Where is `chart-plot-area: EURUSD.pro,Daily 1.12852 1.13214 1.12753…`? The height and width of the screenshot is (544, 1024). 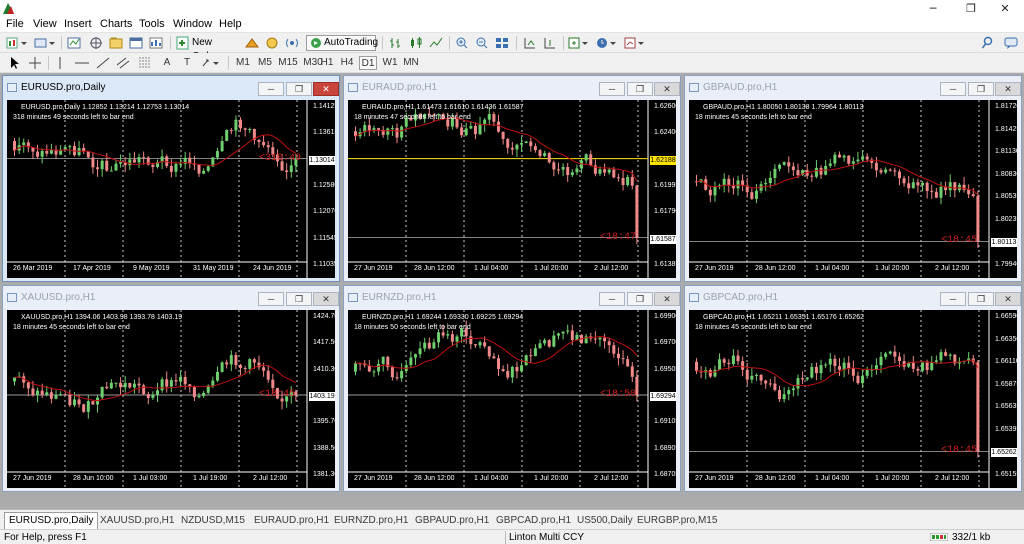 chart-plot-area: EURUSD.pro,Daily 1.12852 1.13214 1.12753… is located at coordinates (171, 189).